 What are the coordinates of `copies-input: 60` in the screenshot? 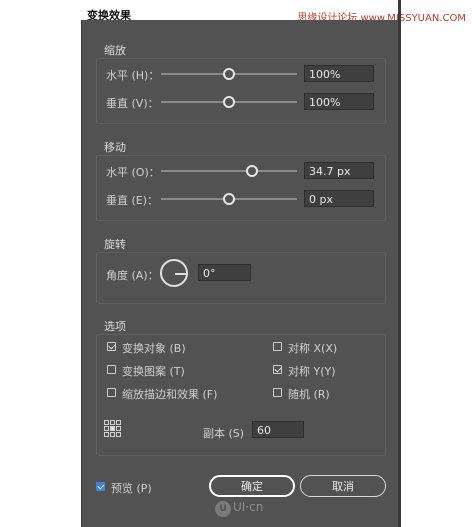 It's located at (278, 429).